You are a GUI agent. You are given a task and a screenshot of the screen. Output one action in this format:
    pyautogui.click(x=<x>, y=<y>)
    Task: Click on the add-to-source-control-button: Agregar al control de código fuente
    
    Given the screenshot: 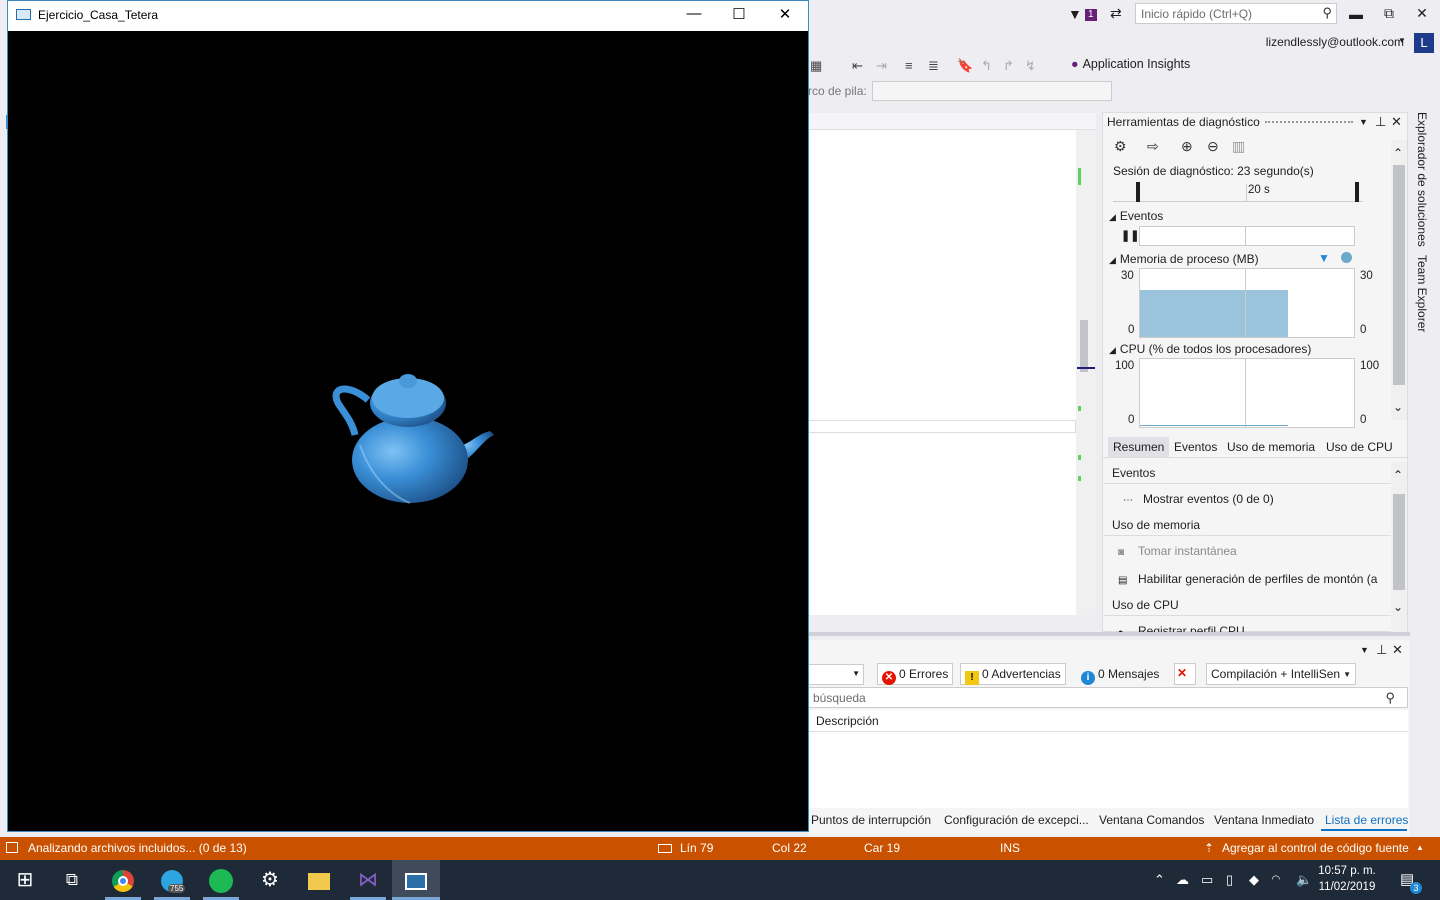 What is the action you would take?
    pyautogui.click(x=1315, y=848)
    